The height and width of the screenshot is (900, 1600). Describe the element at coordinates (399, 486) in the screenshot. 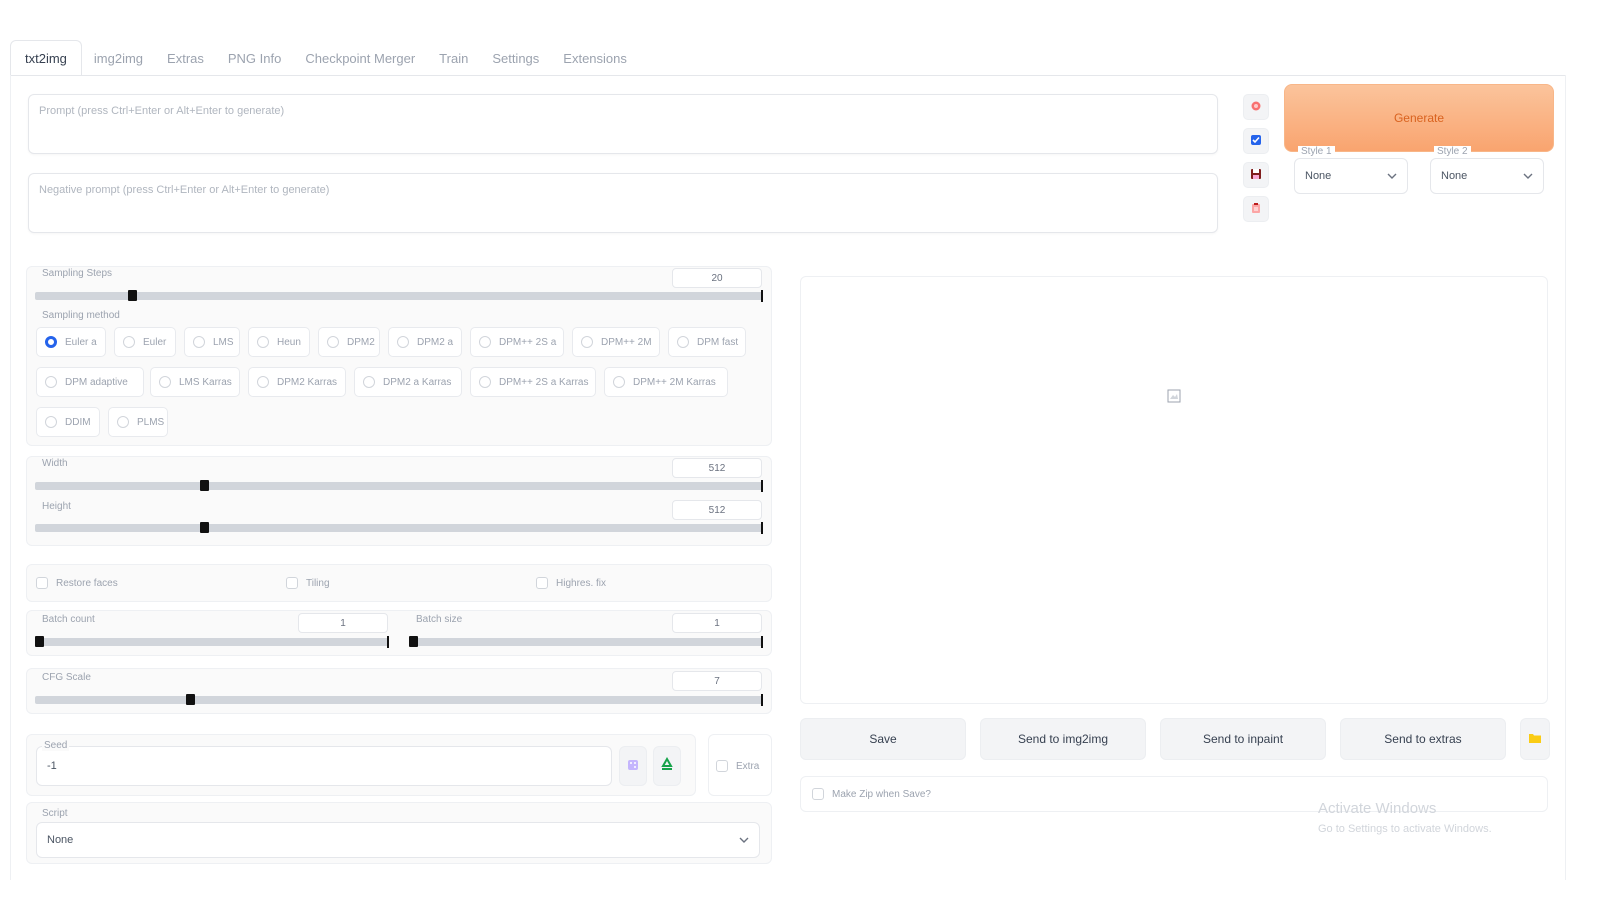

I see `width-slider` at that location.